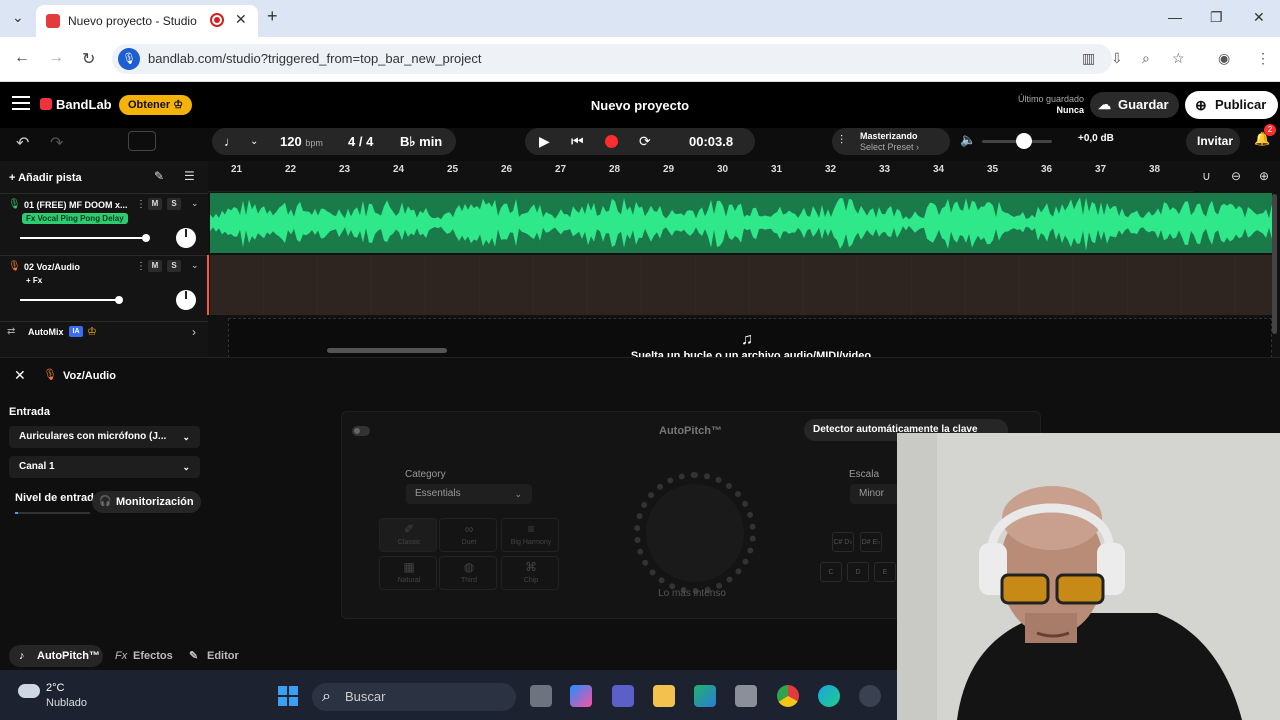 This screenshot has width=1280, height=720. I want to click on microsoft-365-icon, so click(705, 696).